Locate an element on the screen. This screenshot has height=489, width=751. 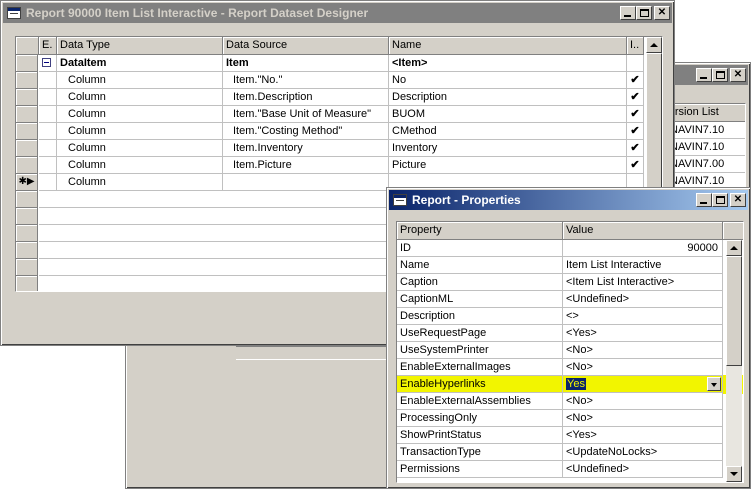
new-row-marker-icon: ✱▶ is located at coordinates (27, 182).